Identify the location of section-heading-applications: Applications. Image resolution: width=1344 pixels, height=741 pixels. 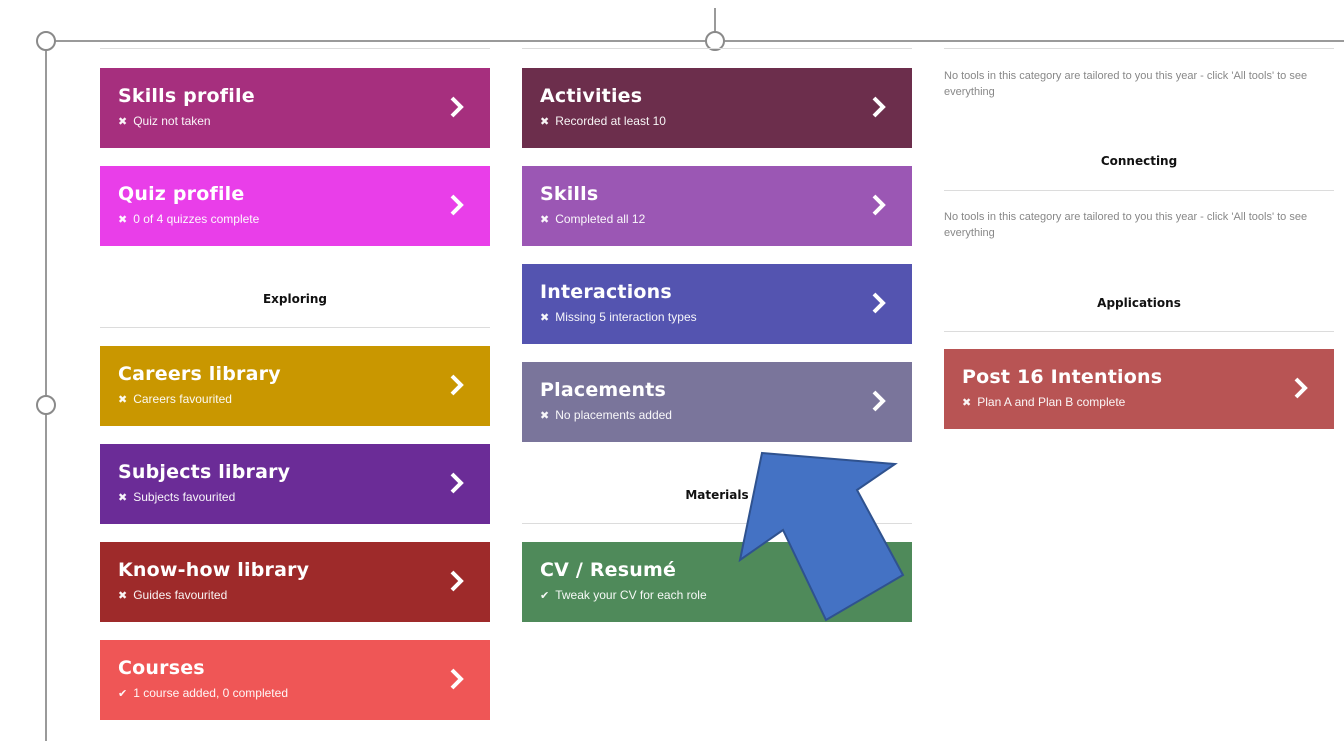
(1139, 303).